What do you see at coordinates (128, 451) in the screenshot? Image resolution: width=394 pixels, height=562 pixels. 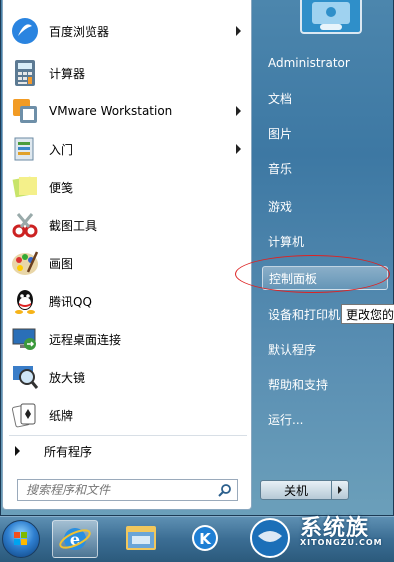 I see `all-programs-button: 所有程序` at bounding box center [128, 451].